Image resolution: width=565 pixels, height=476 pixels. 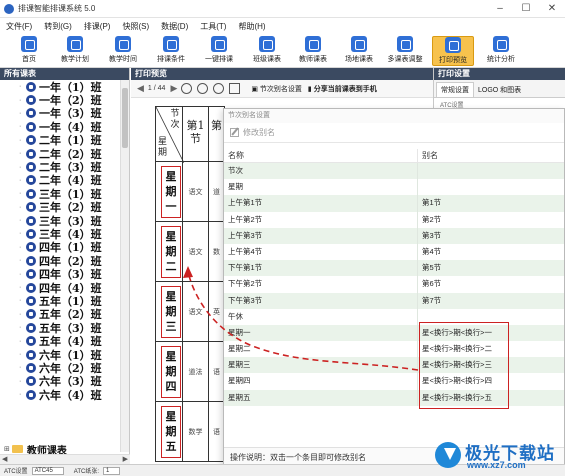 I want to click on alias-row: 上午第2节 第2节, so click(x=394, y=219).